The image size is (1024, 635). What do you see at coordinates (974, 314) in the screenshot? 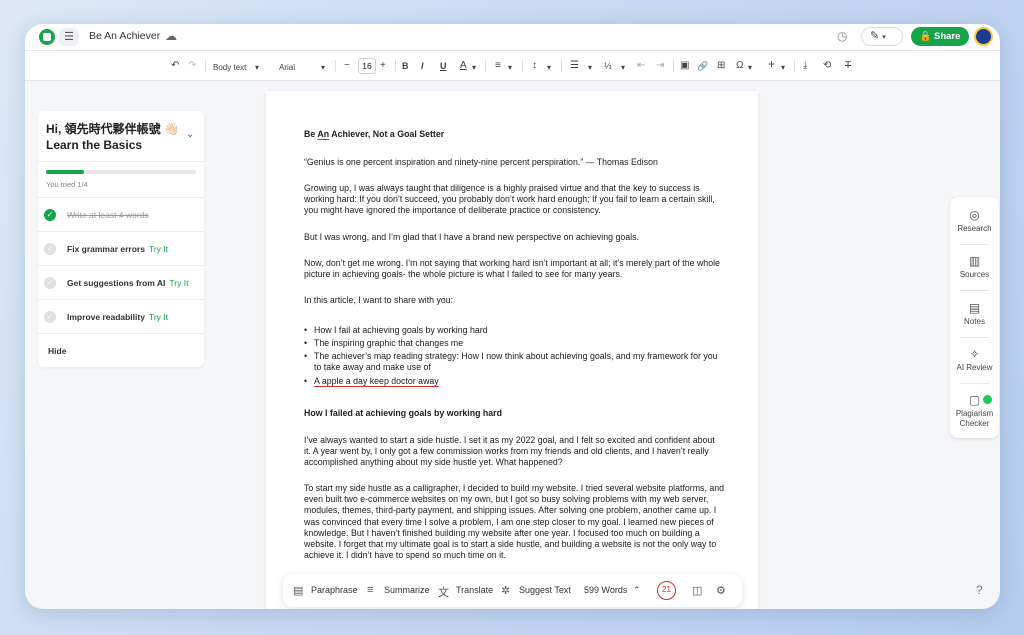
I see `notes-button: ▤ Notes` at bounding box center [974, 314].